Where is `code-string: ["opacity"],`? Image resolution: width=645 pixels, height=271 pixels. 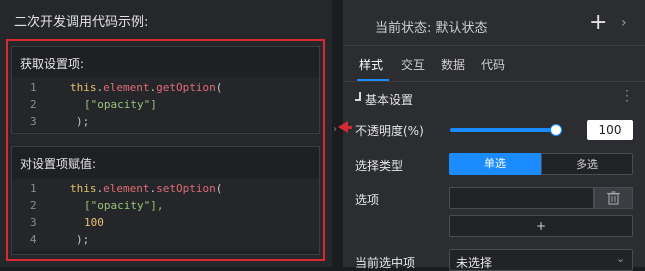 code-string: ["opacity"], is located at coordinates (124, 205).